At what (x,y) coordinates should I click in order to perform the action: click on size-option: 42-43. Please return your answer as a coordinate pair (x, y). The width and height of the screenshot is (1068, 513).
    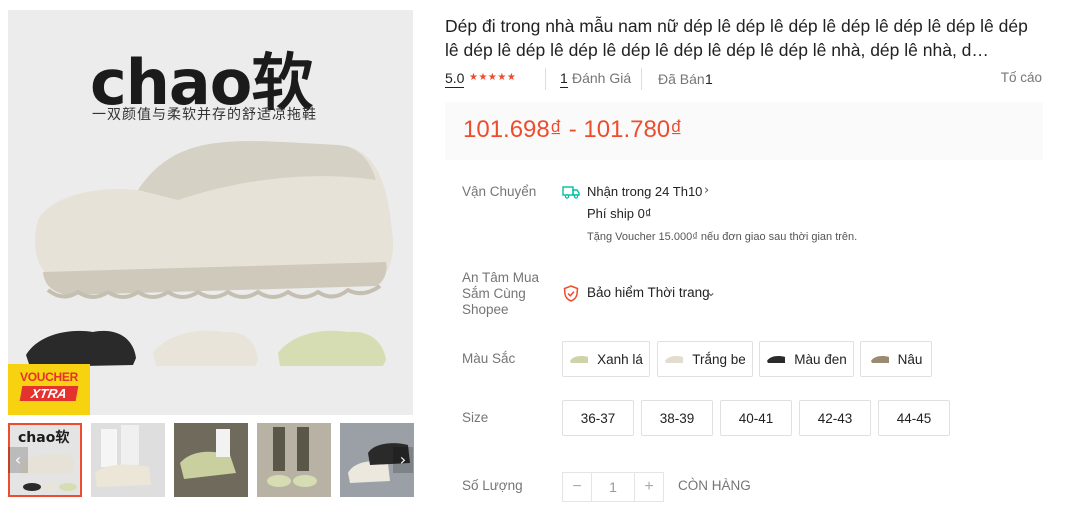
    Looking at the image, I should click on (835, 418).